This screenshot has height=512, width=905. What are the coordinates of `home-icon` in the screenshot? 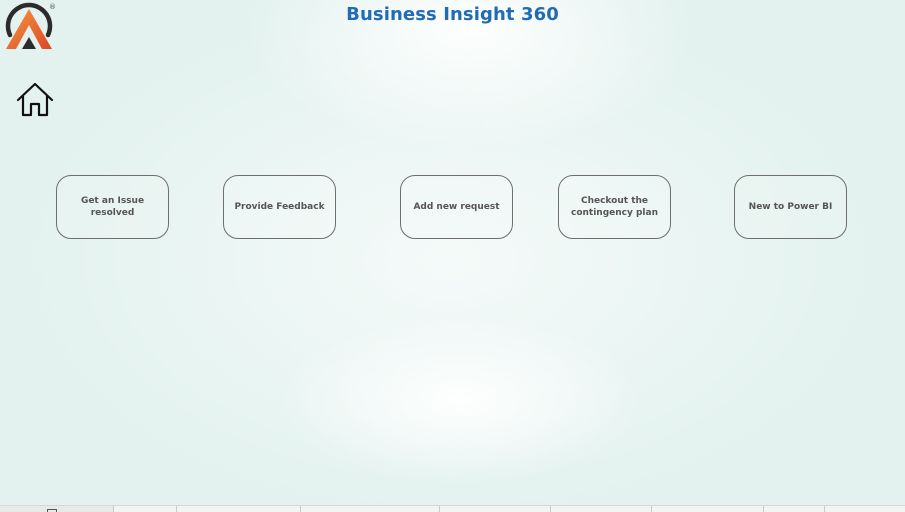 It's located at (35, 99).